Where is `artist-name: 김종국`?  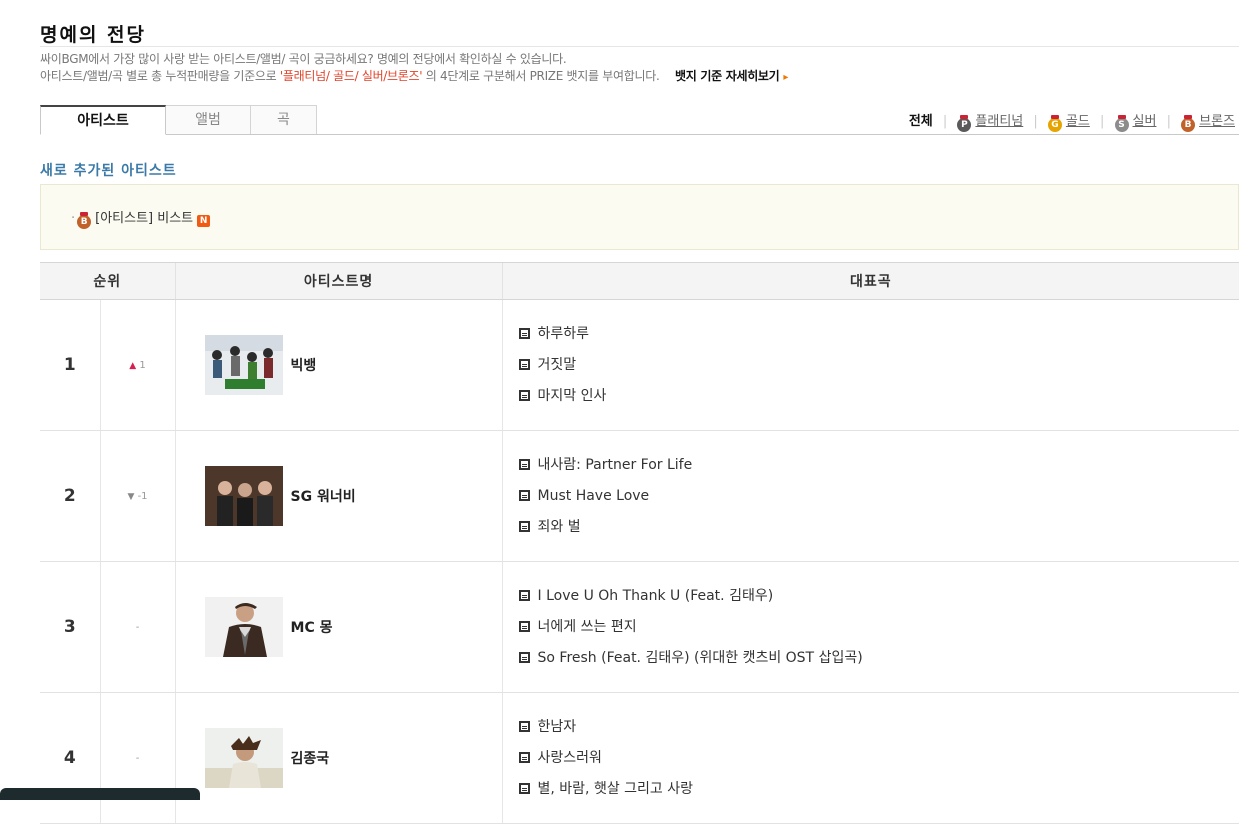 artist-name: 김종국 is located at coordinates (310, 758).